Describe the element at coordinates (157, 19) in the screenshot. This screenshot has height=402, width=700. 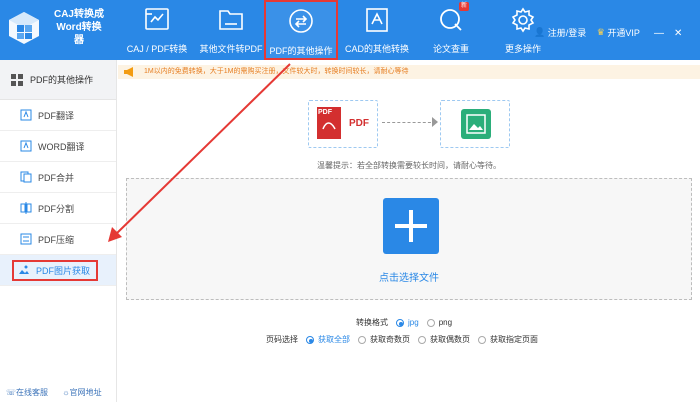
I see `convert-icon` at that location.